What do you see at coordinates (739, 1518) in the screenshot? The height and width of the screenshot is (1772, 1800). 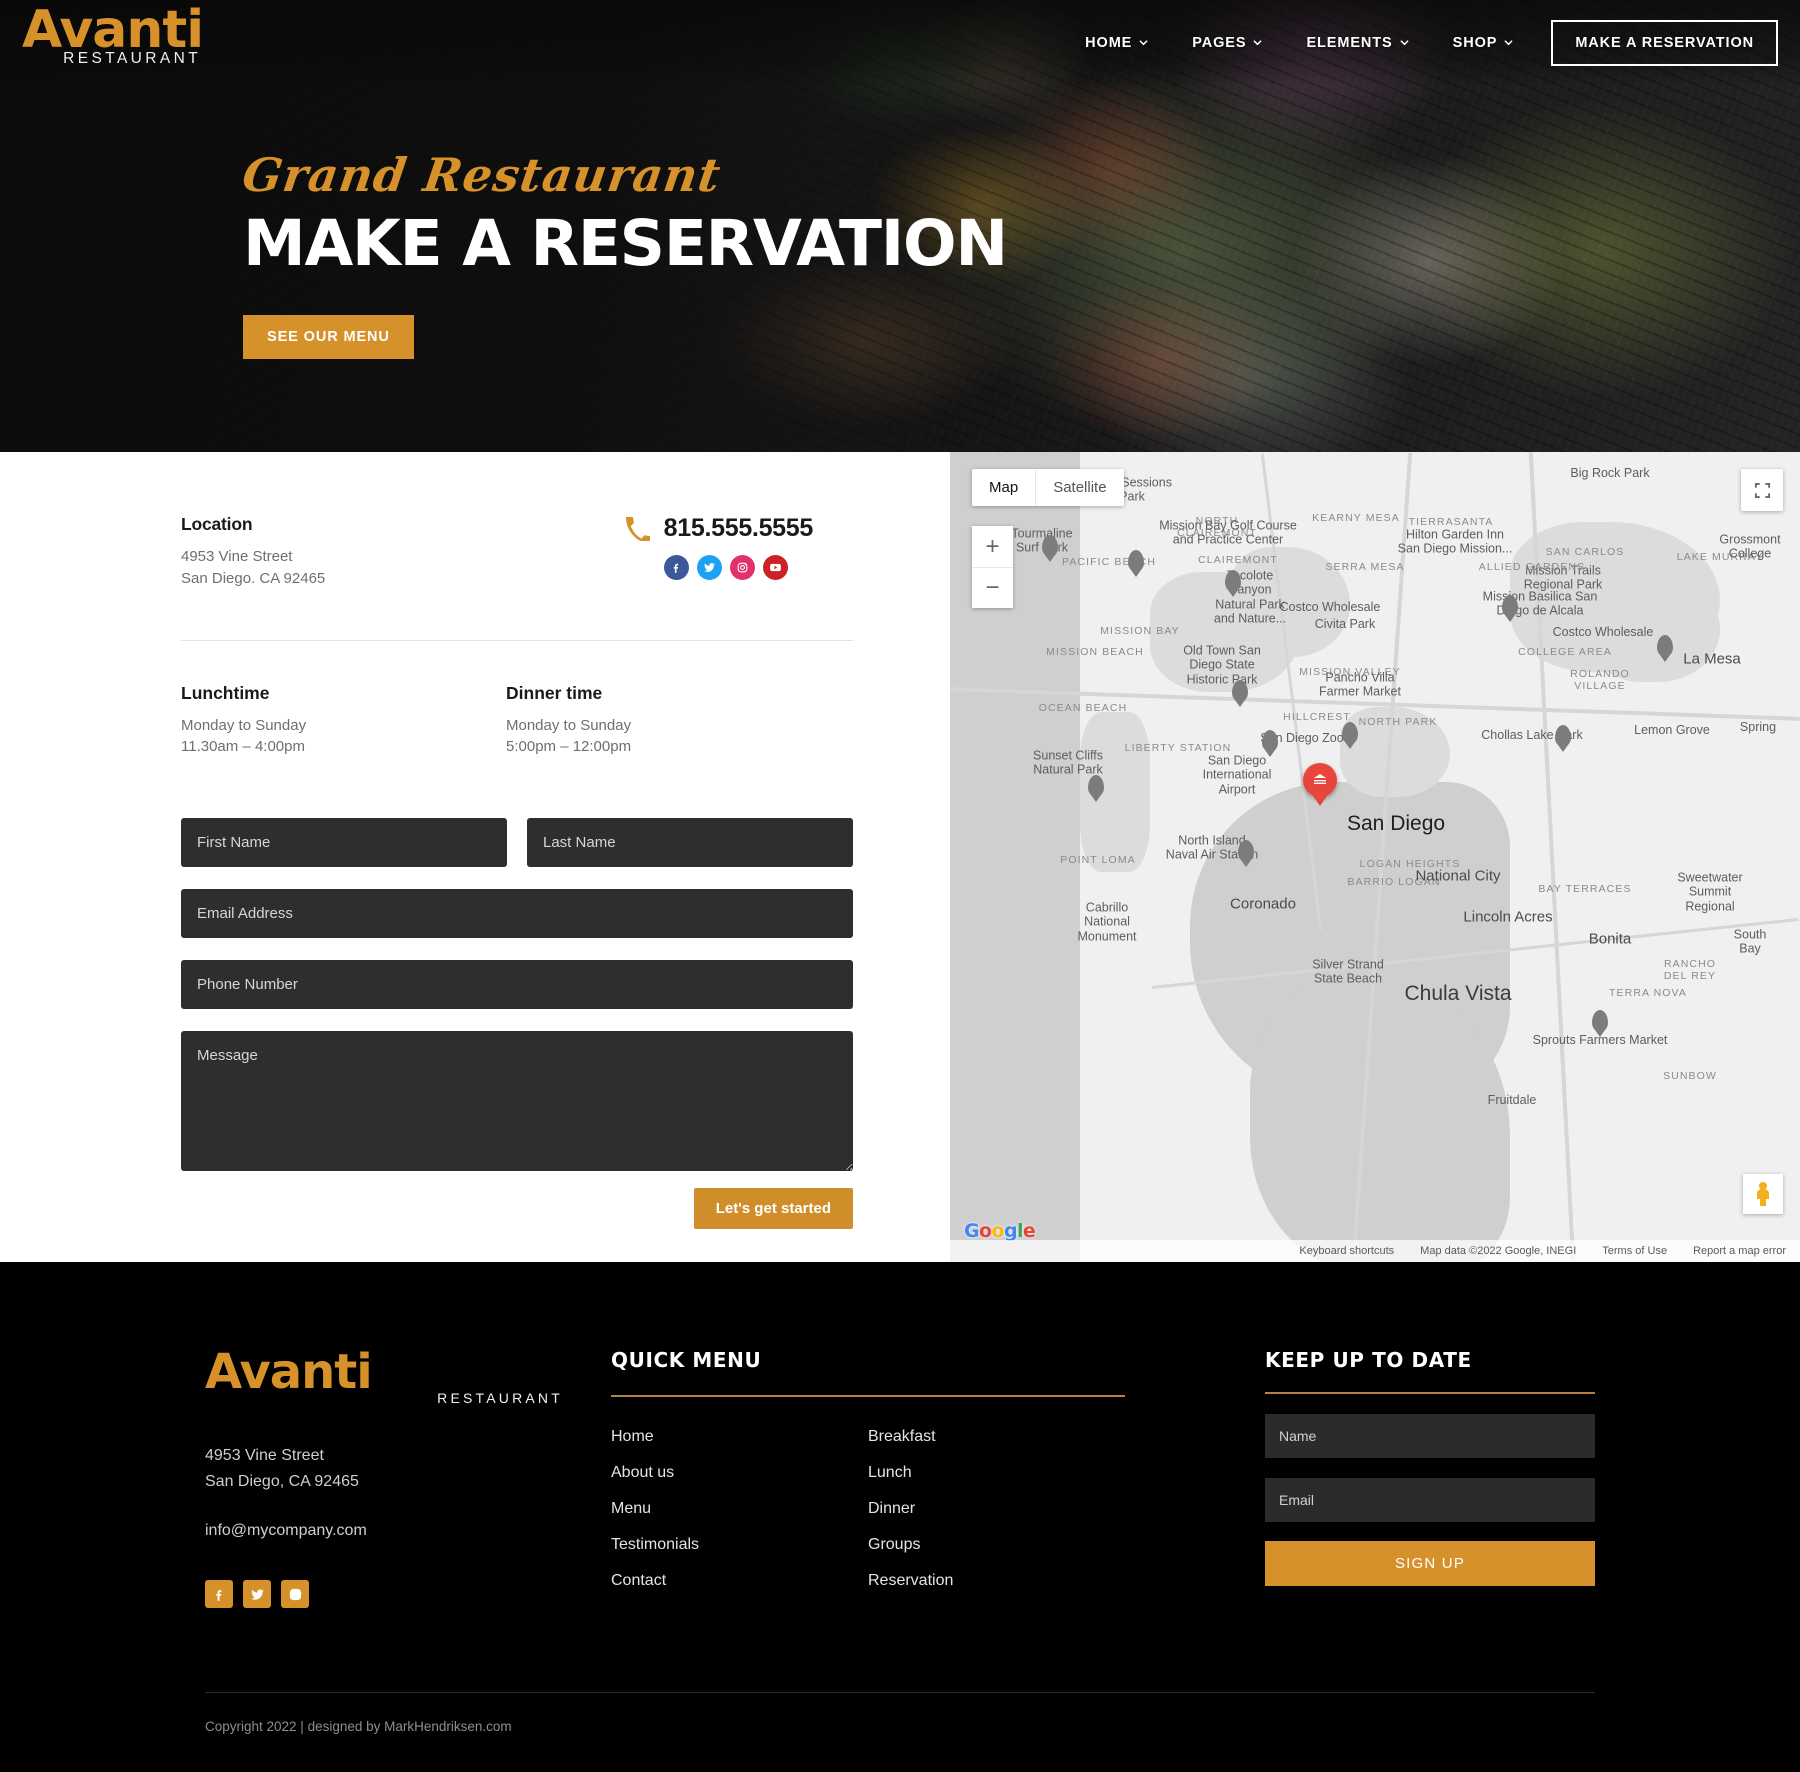 I see `quick-menu-column-1: Home About us Menu Testimonials Contact` at bounding box center [739, 1518].